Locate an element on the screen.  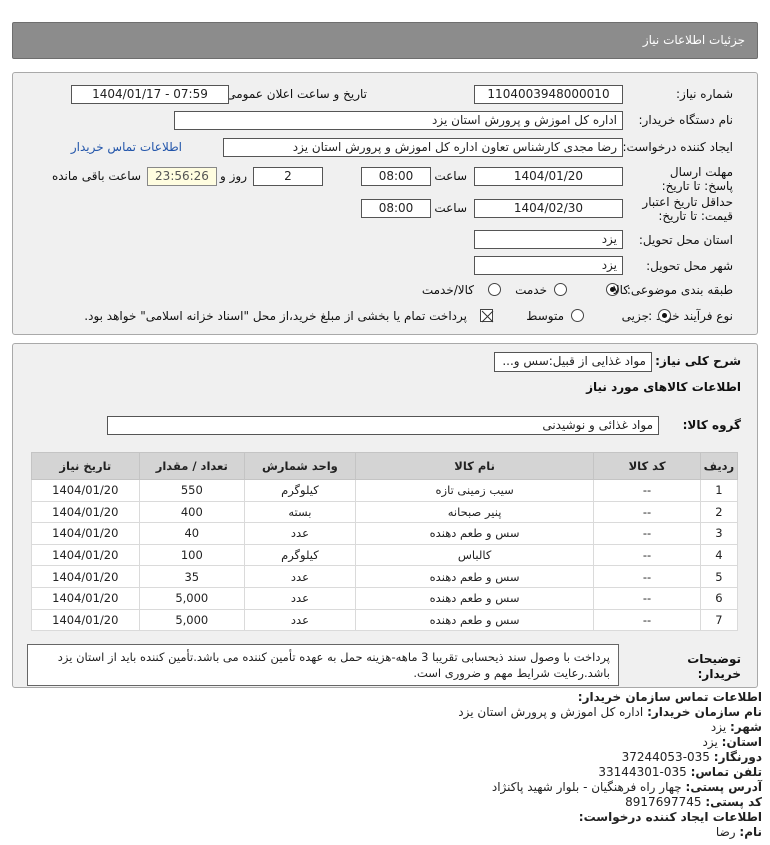
category-radio-service is located at coordinates (560, 289).